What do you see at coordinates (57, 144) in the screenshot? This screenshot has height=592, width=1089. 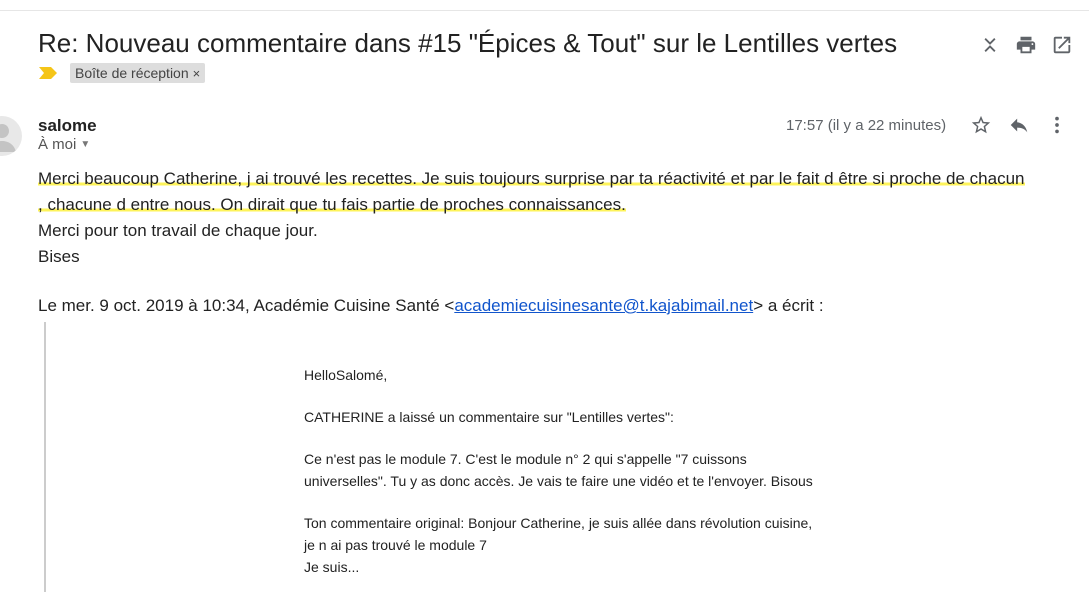 I see `recipient-label: À moi` at bounding box center [57, 144].